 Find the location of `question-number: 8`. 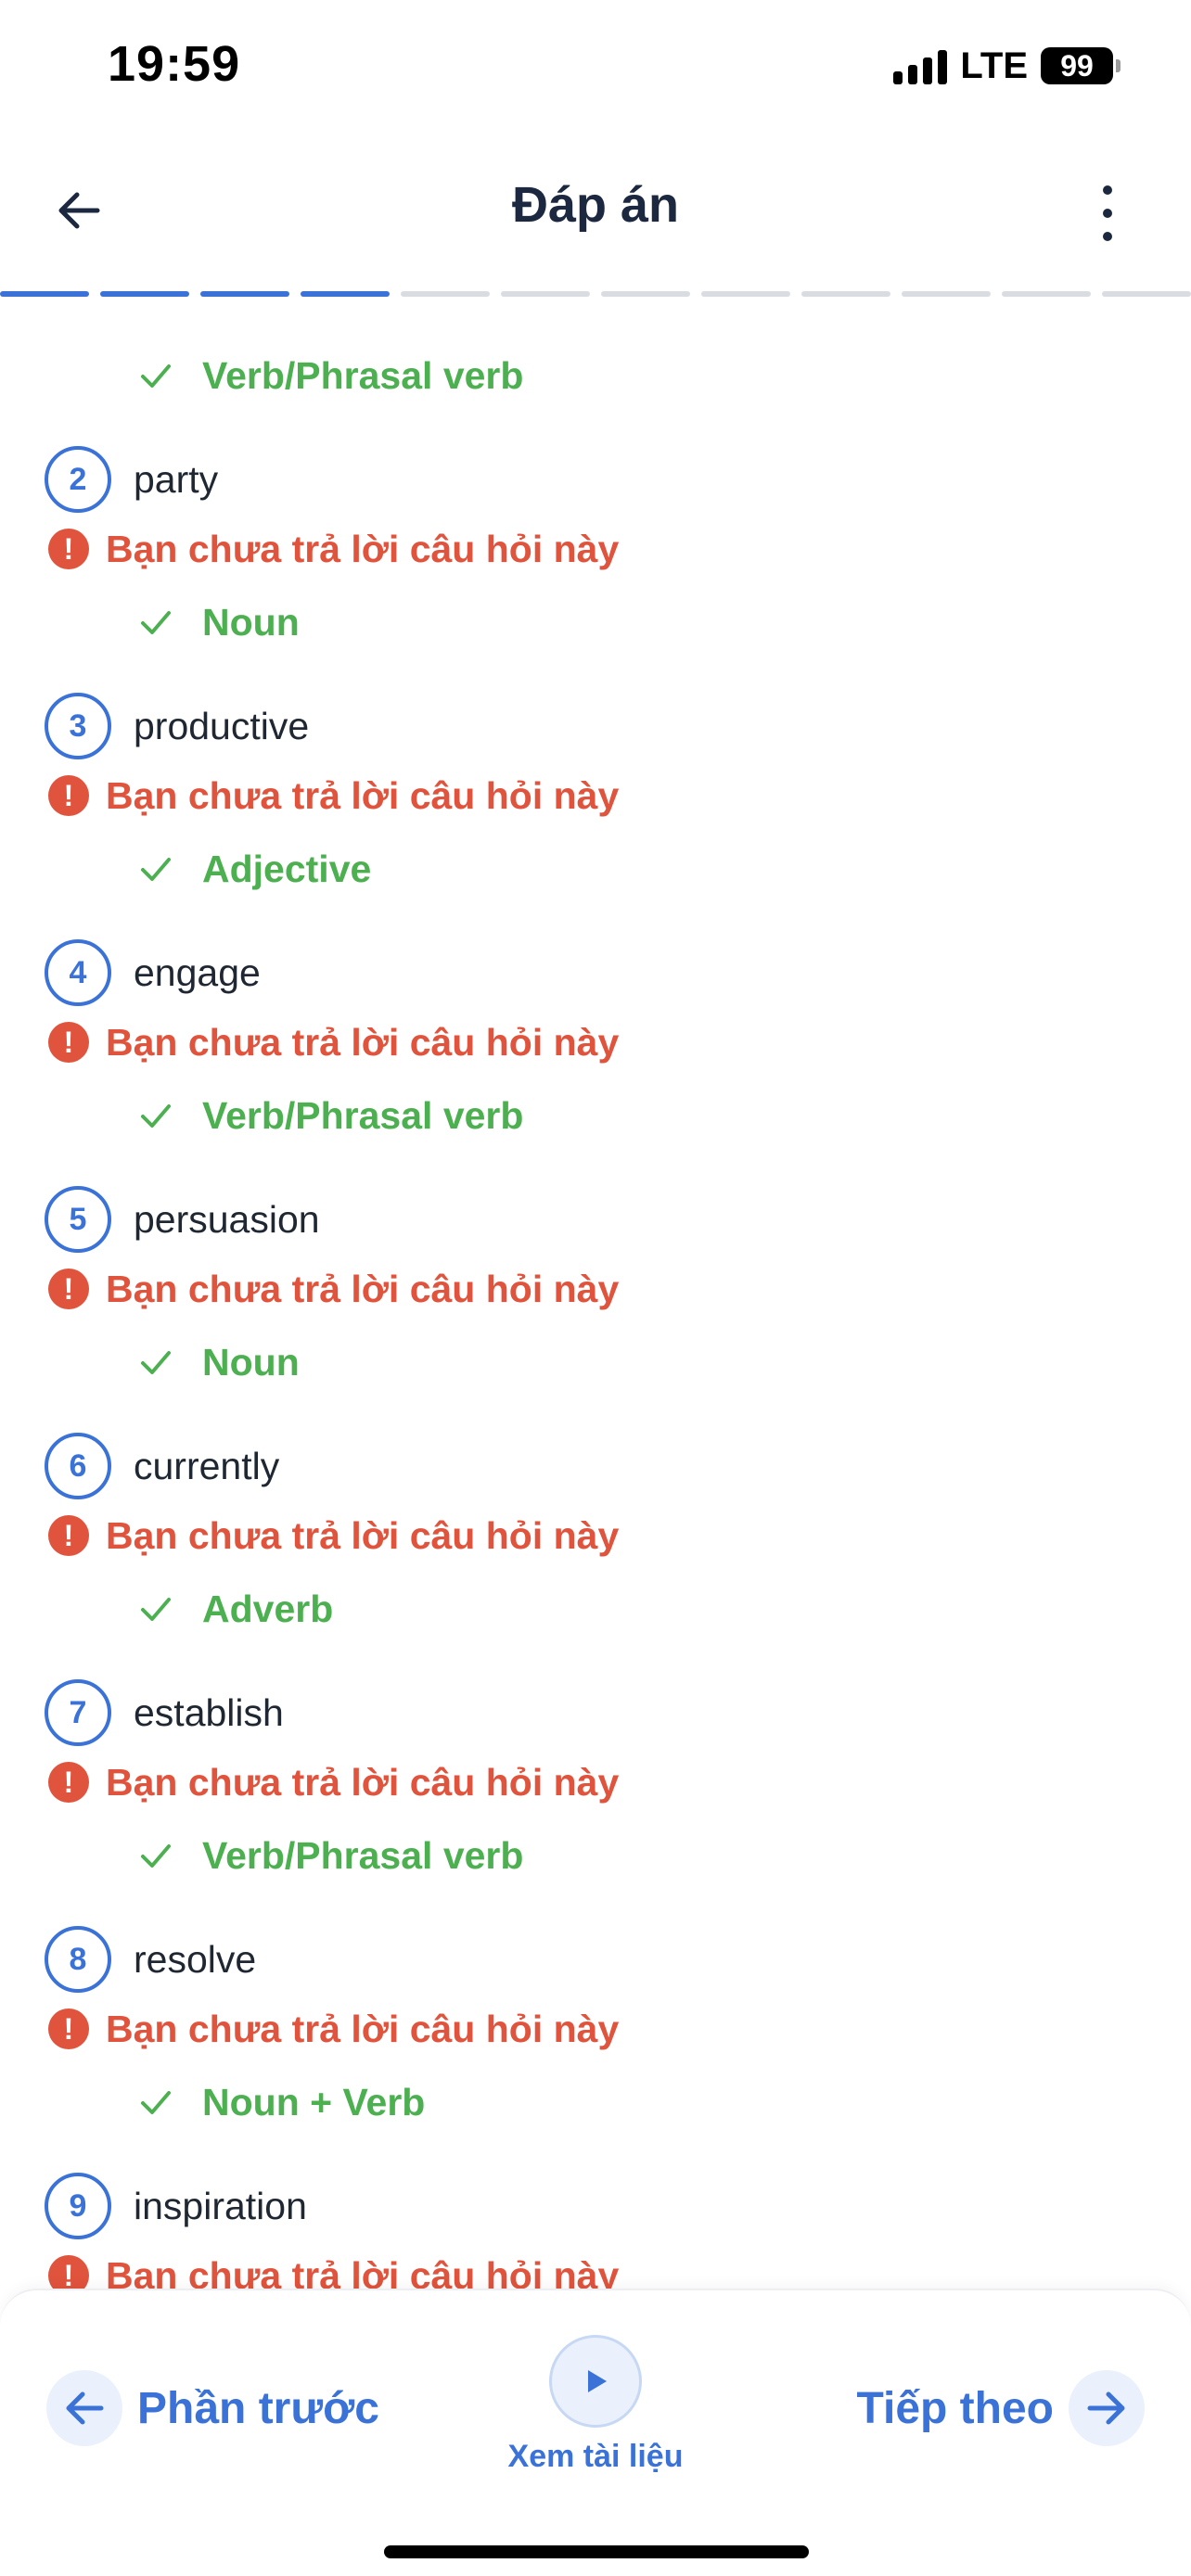

question-number: 8 is located at coordinates (78, 1959).